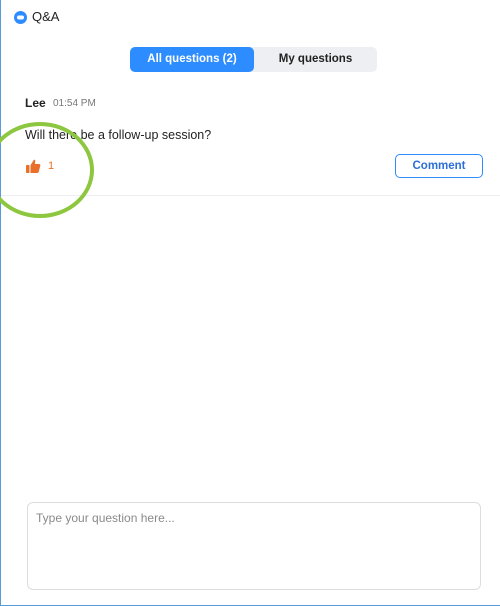  I want to click on qa-app-icon, so click(20, 17).